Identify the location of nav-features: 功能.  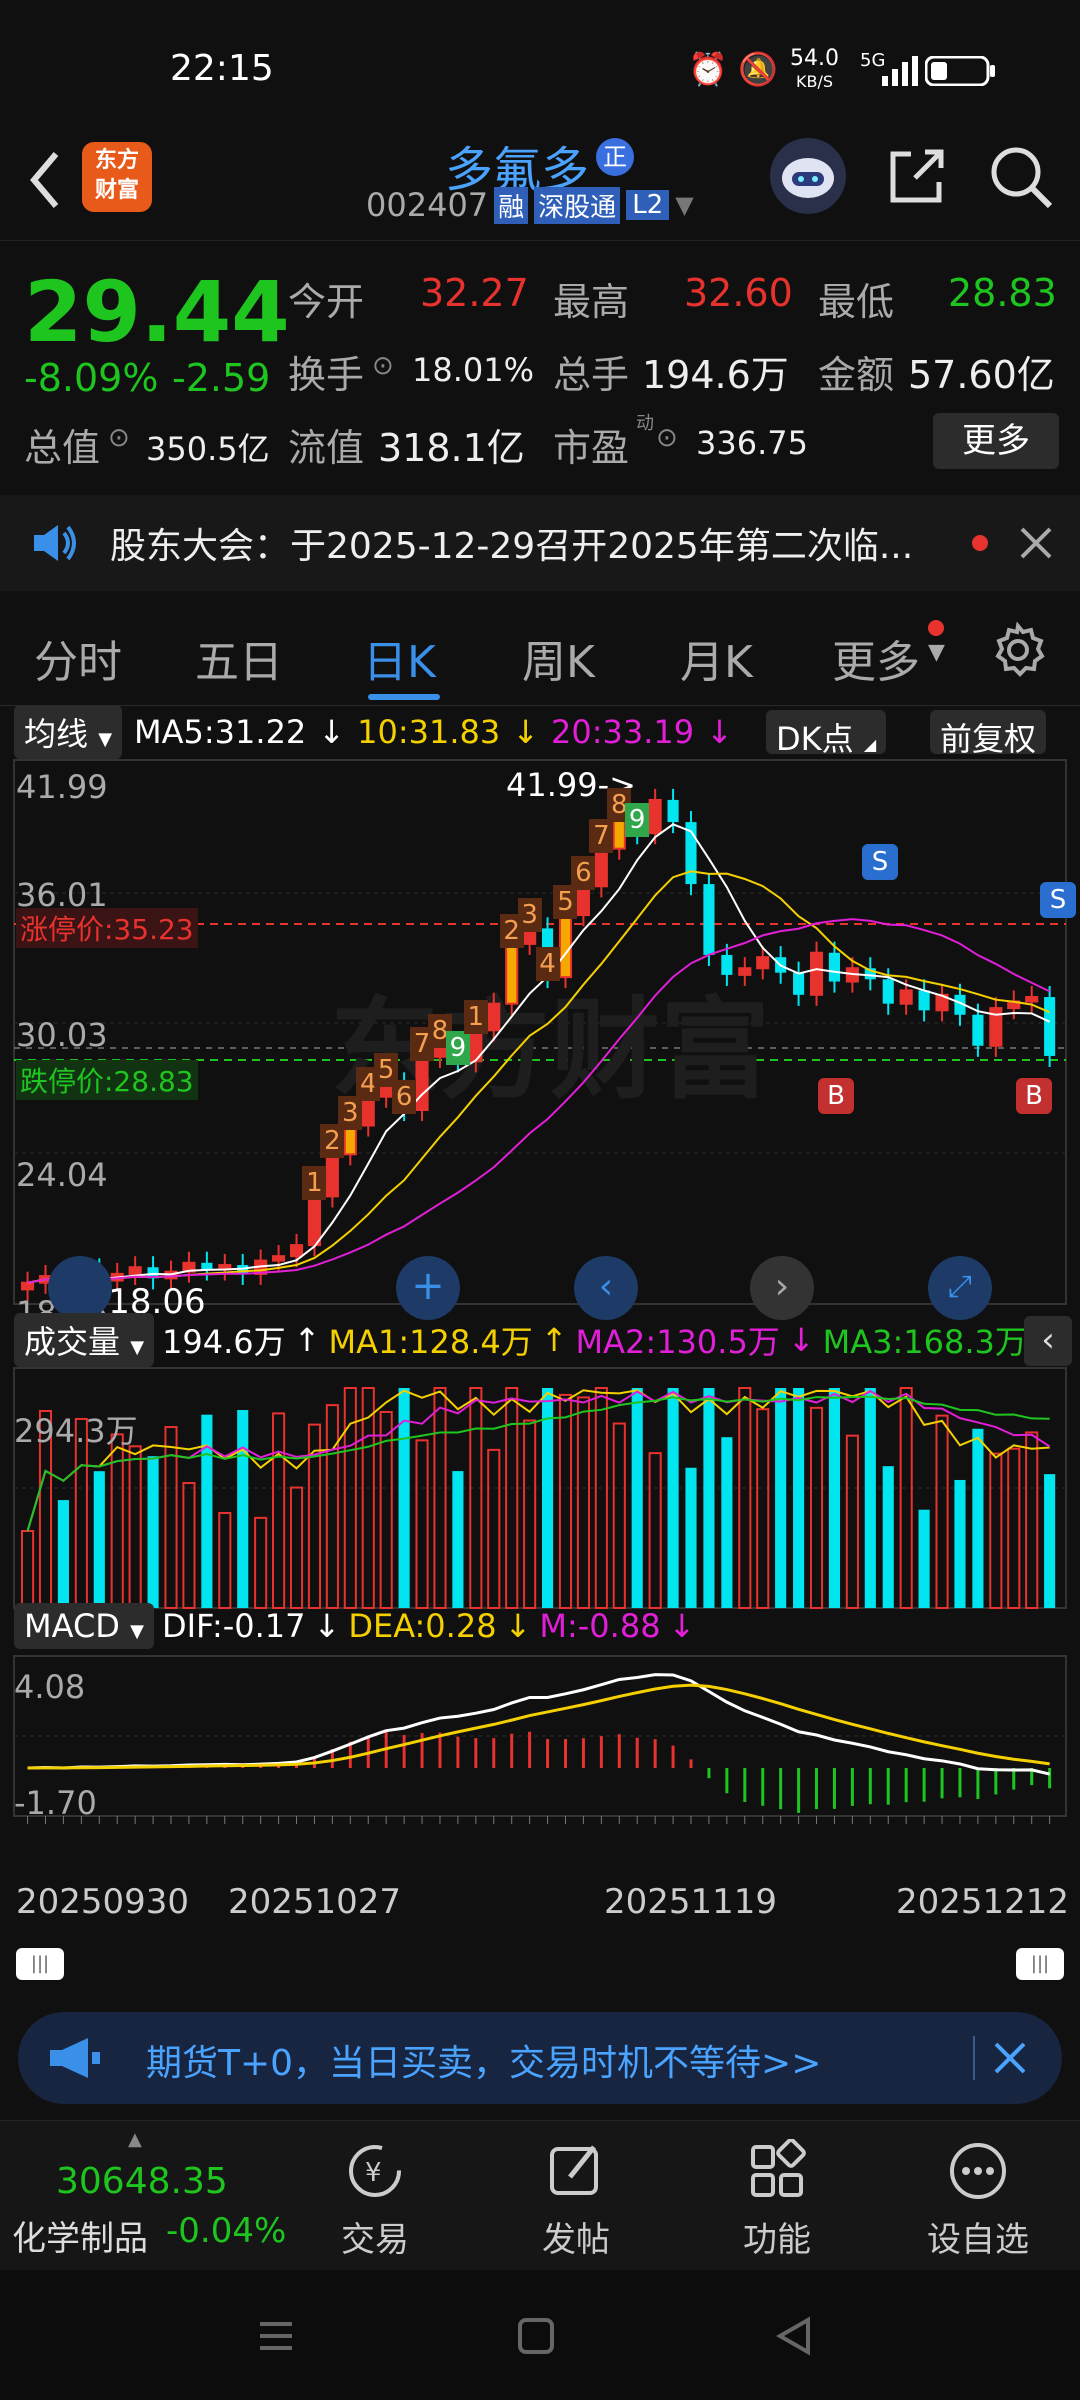
(777, 2199).